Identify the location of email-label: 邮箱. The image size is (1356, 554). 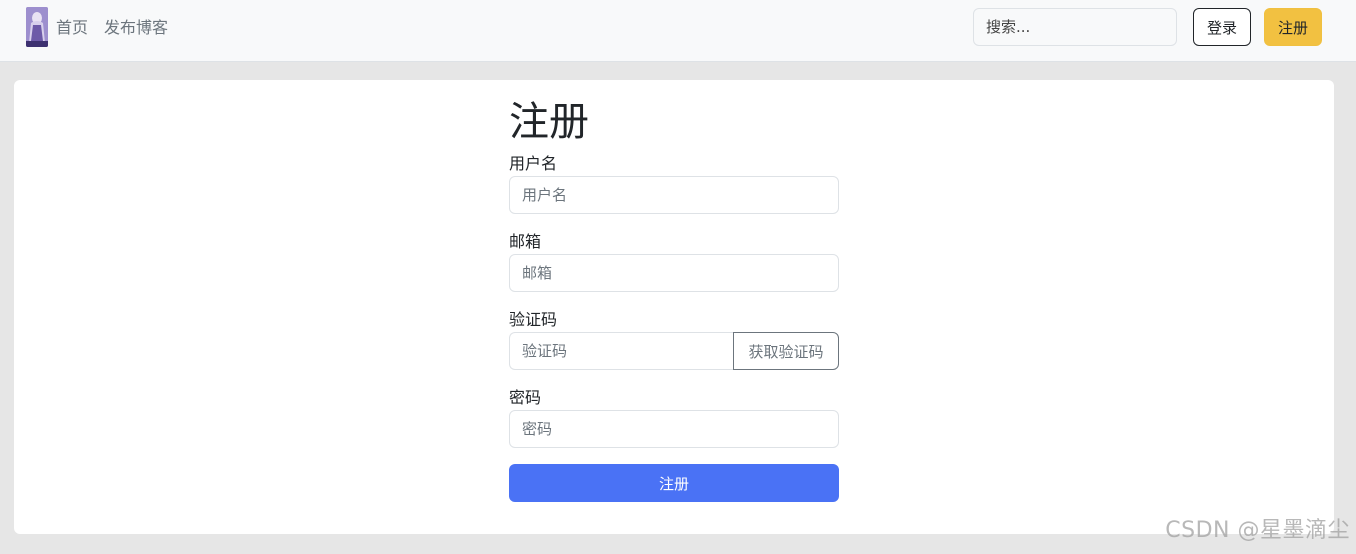
(525, 241).